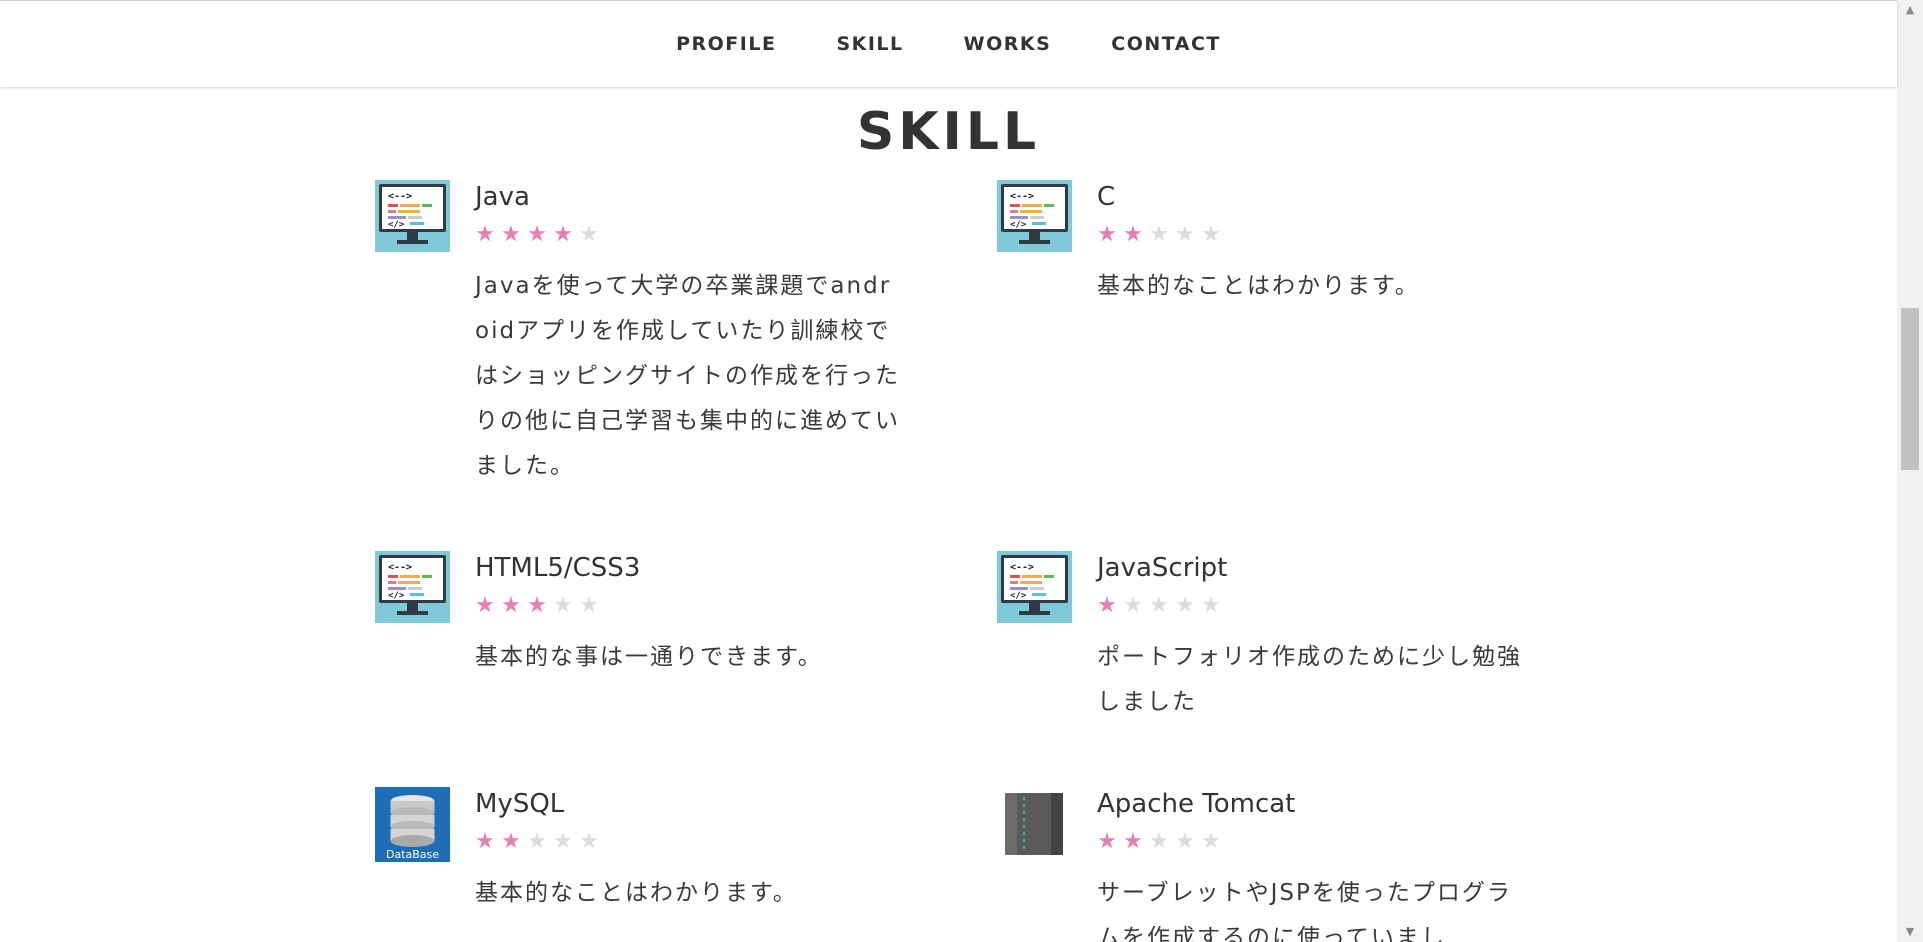  What do you see at coordinates (726, 44) in the screenshot?
I see `nav-link-profile: PROFILE` at bounding box center [726, 44].